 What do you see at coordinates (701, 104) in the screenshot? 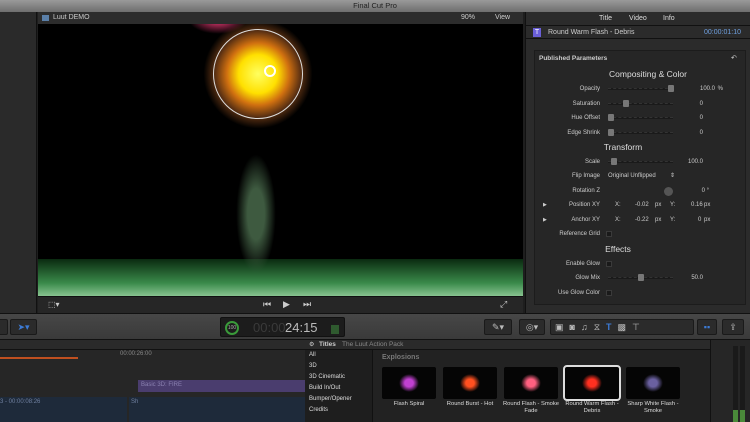
I see `saturation-value: 0` at bounding box center [701, 104].